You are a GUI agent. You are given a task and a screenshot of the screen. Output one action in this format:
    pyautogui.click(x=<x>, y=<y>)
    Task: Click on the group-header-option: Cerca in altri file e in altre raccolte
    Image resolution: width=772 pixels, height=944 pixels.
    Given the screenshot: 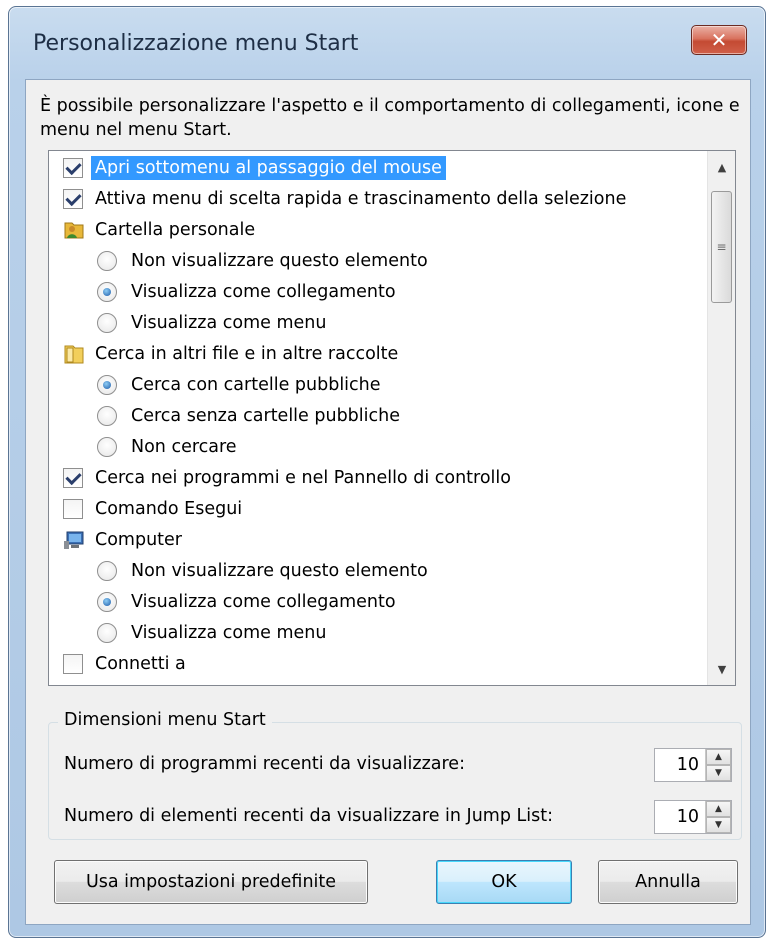 What is the action you would take?
    pyautogui.click(x=232, y=353)
    